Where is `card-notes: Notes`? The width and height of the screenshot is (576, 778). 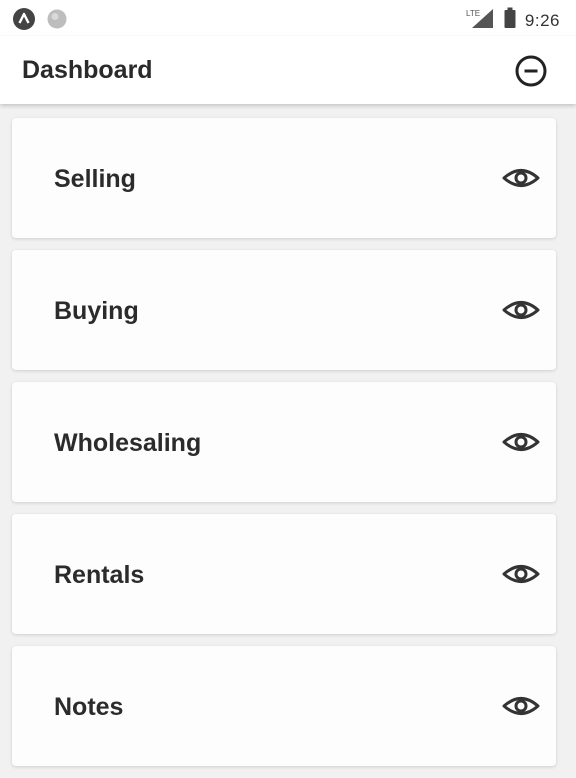 card-notes: Notes is located at coordinates (284, 706).